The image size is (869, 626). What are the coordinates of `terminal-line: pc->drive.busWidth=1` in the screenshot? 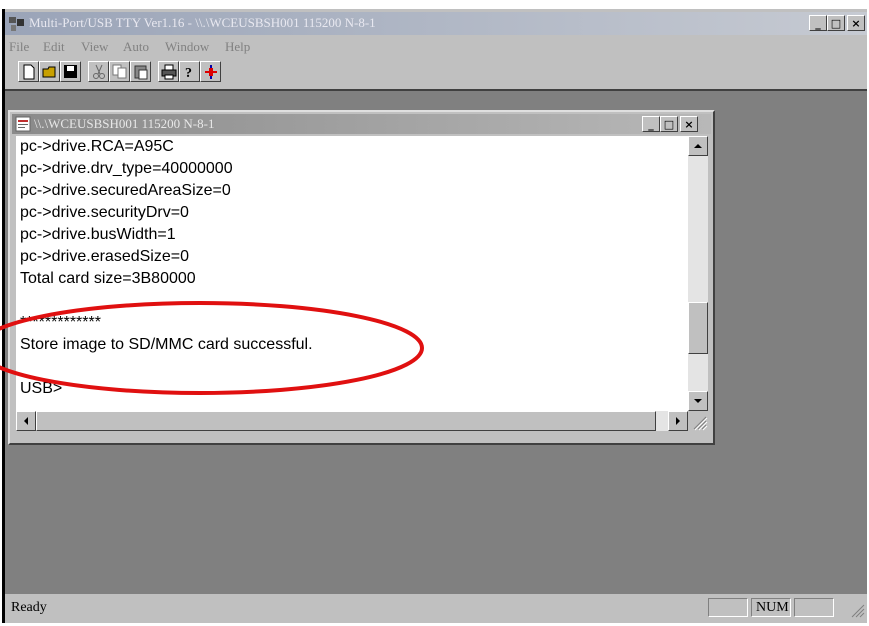 It's located at (98, 234).